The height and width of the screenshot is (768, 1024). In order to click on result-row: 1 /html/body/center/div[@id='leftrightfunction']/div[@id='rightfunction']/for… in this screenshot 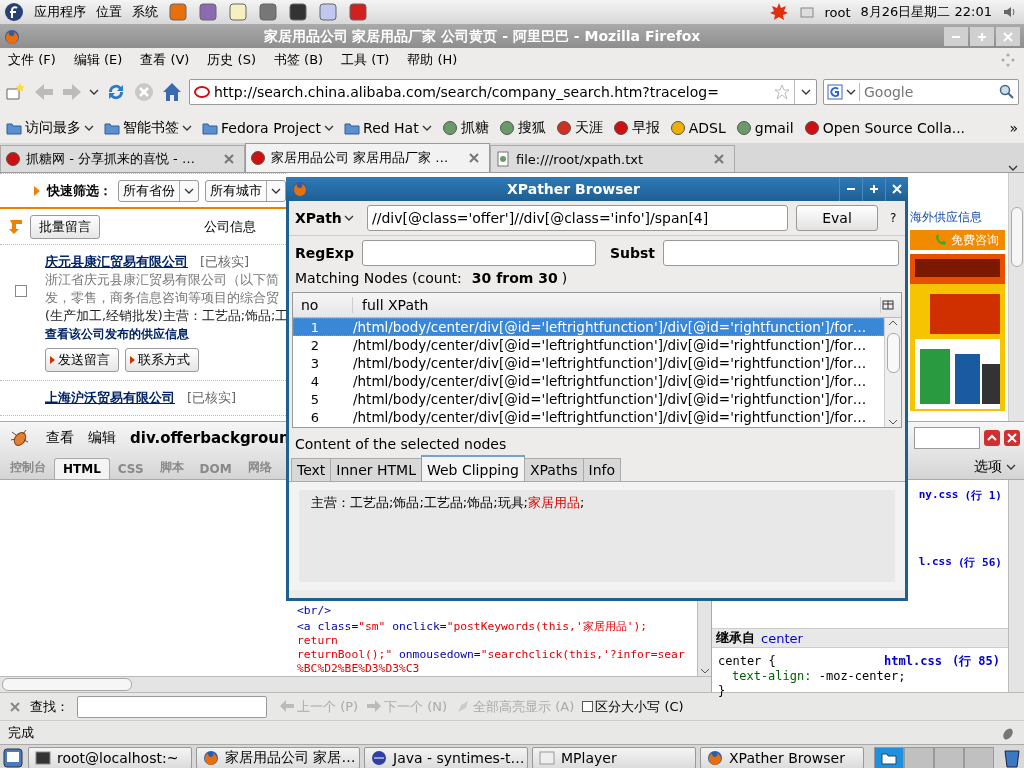, I will do `click(588, 327)`.